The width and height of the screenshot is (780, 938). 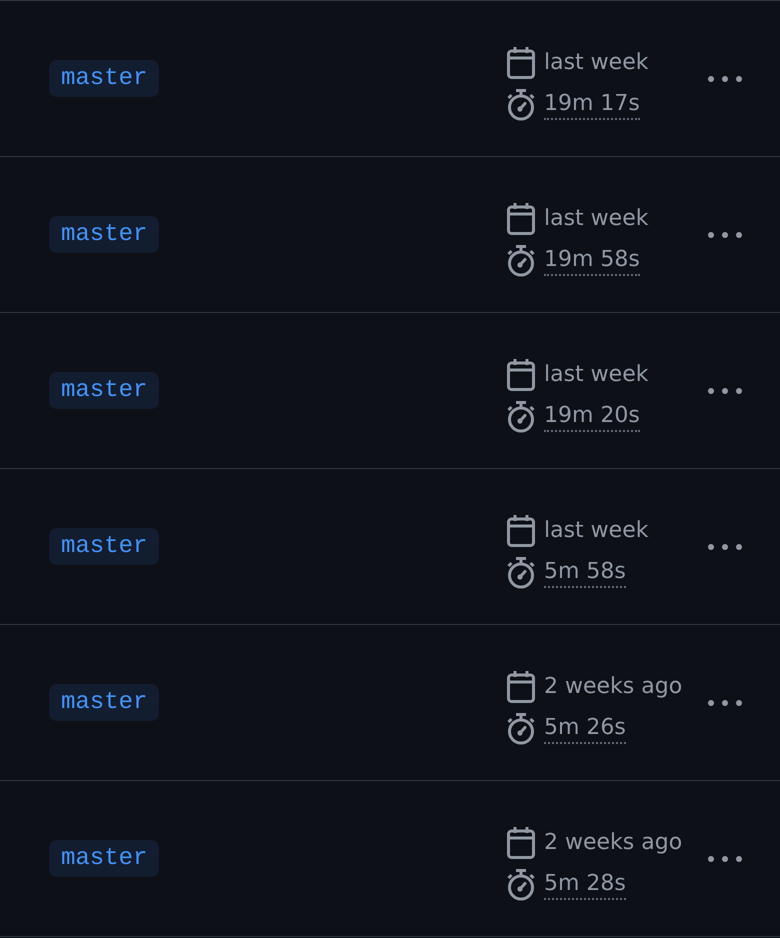 What do you see at coordinates (585, 729) in the screenshot?
I see `run-duration: 5m 26s` at bounding box center [585, 729].